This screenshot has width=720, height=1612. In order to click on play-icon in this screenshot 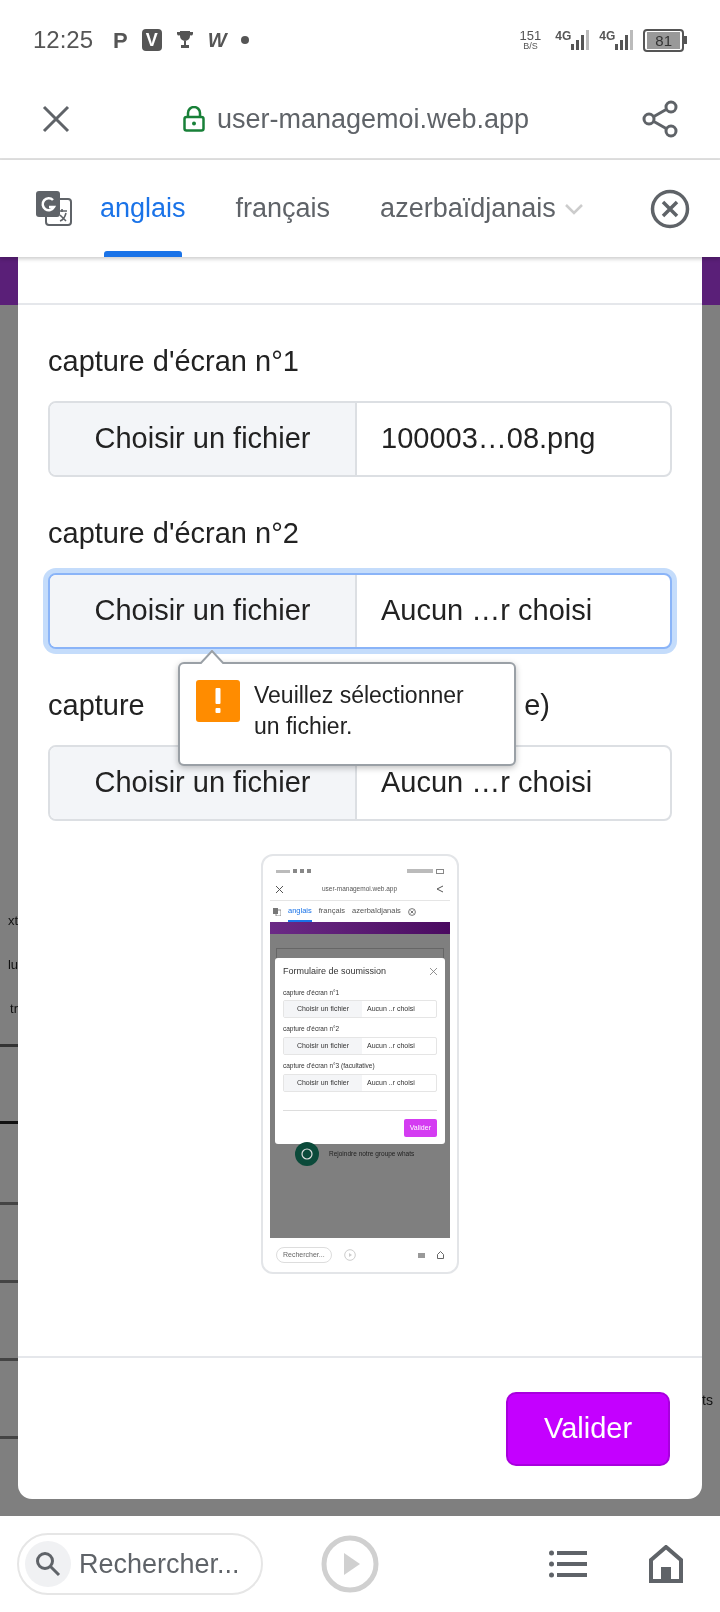, I will do `click(349, 1255)`.